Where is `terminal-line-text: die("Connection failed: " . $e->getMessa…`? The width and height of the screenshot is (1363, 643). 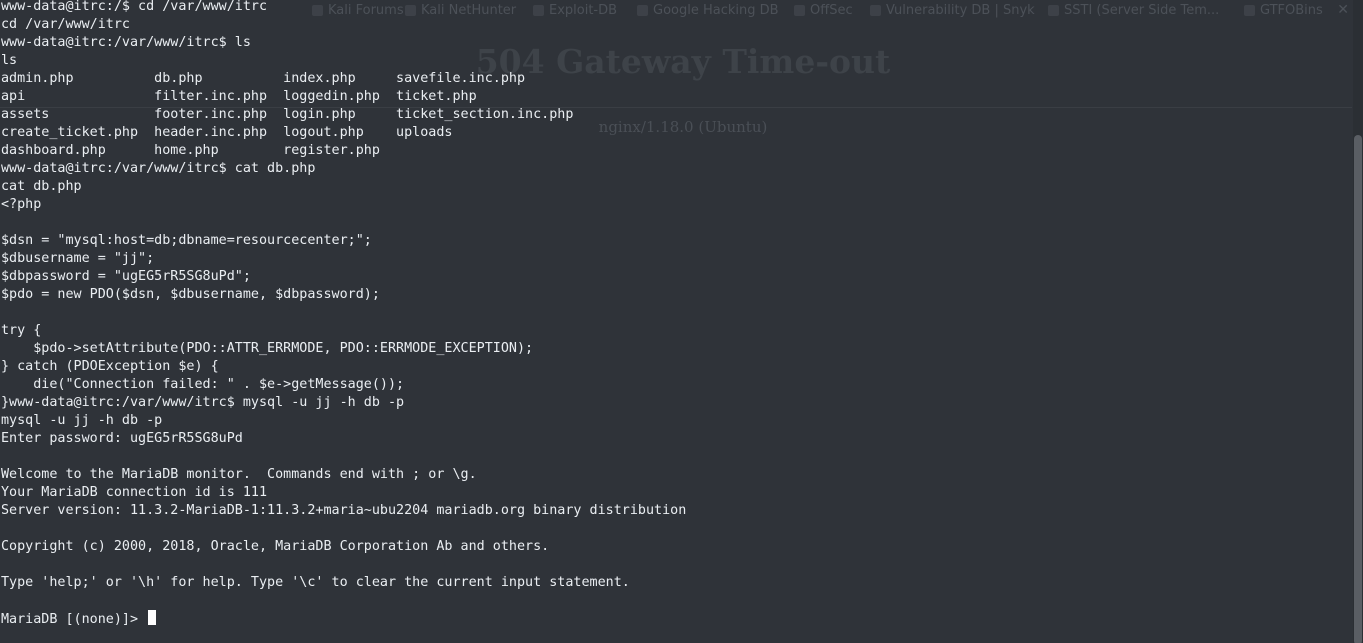 terminal-line-text: die("Connection failed: " . $e->getMessa… is located at coordinates (203, 384).